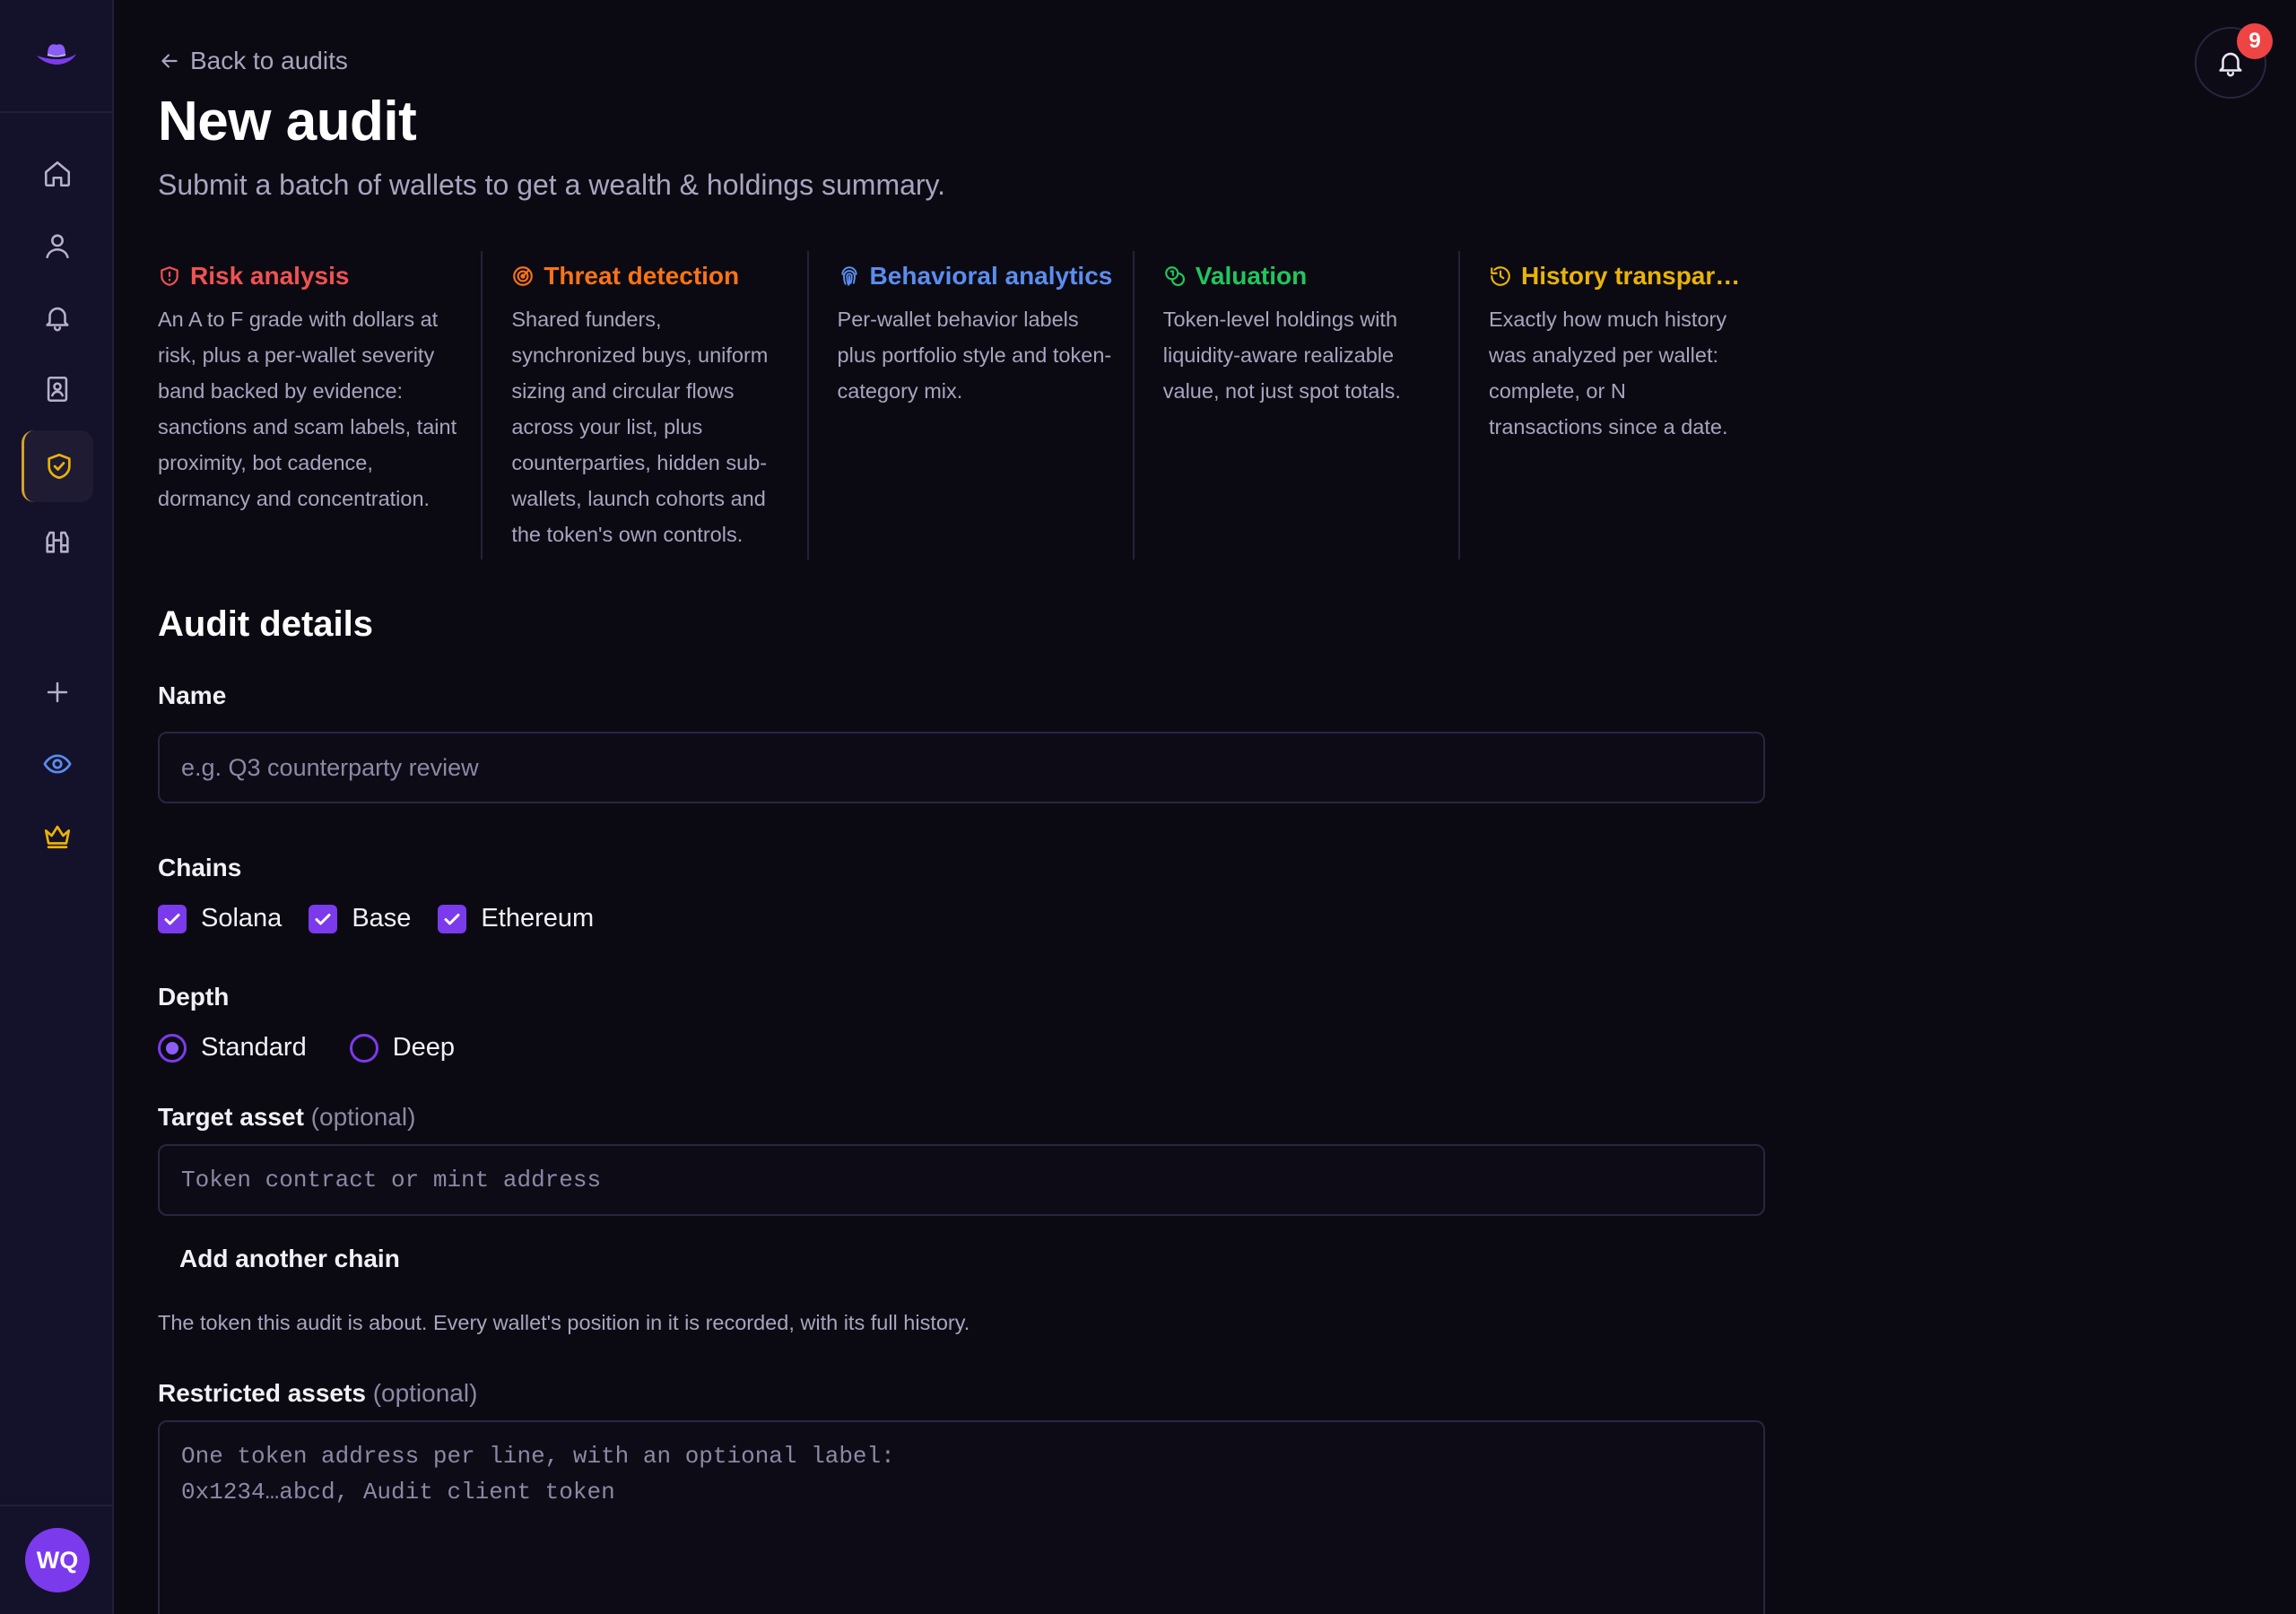  I want to click on chains-checkbox-group: Solana Base Ethereum, so click(376, 918).